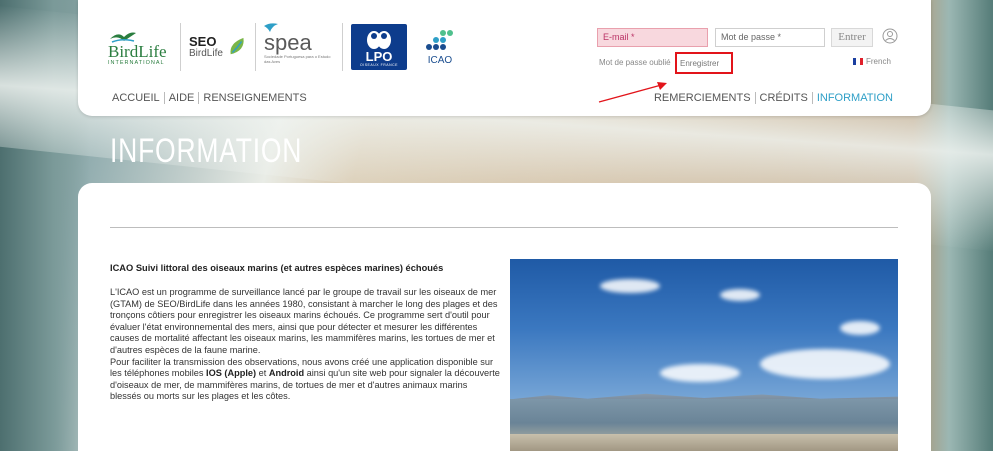 This screenshot has height=451, width=993. I want to click on divider, so click(504, 227).